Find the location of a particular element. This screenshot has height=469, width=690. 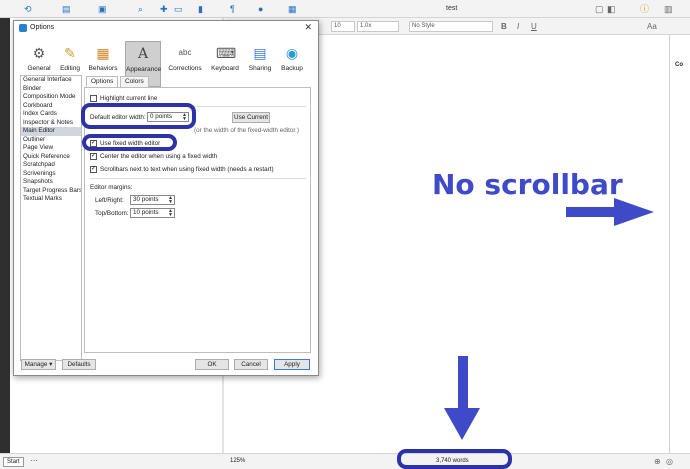

top-bottom-value: 10 points is located at coordinates (146, 212).